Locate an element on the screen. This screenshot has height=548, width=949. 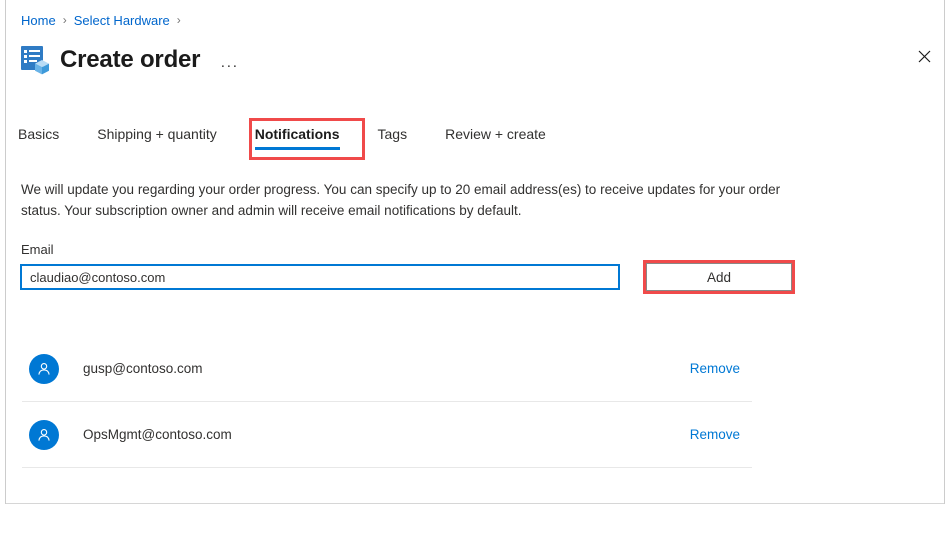
recipient-email: OpsMgmt@contoso.com is located at coordinates (157, 434).